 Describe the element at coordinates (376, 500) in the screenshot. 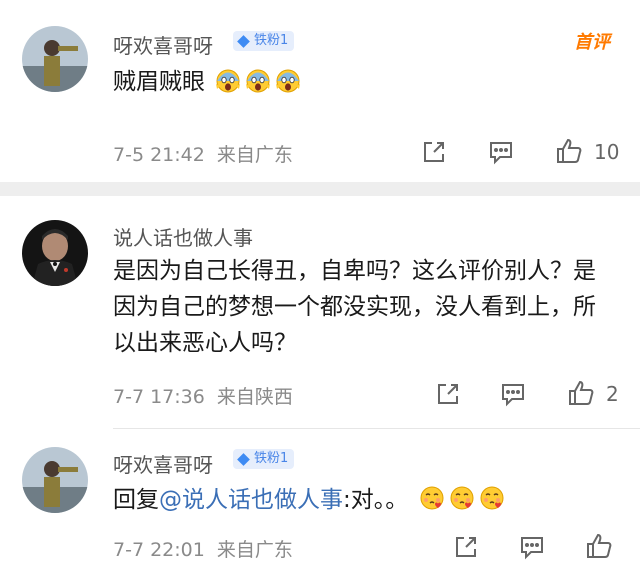

I see `reply-text: :对。。` at that location.